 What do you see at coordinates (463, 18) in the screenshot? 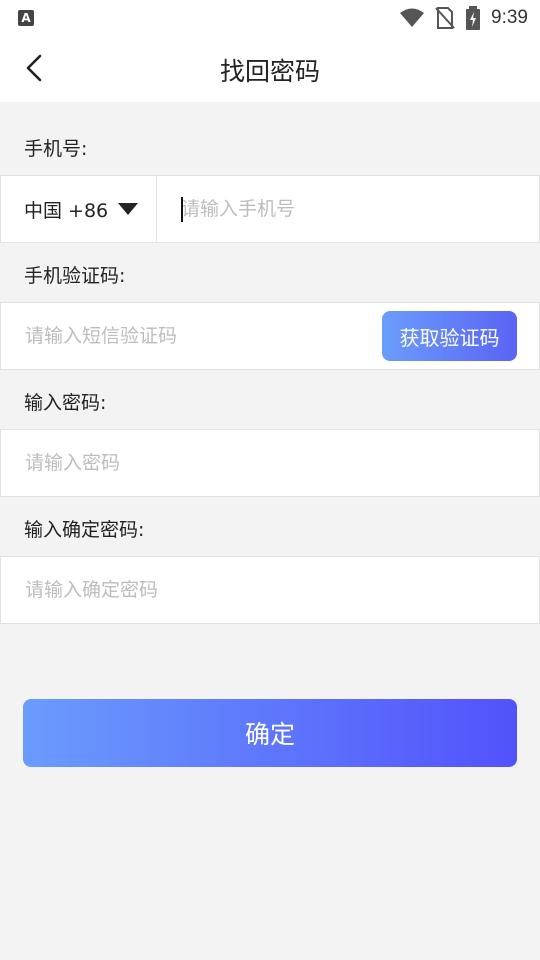
I see `status-icons: 9:39` at bounding box center [463, 18].